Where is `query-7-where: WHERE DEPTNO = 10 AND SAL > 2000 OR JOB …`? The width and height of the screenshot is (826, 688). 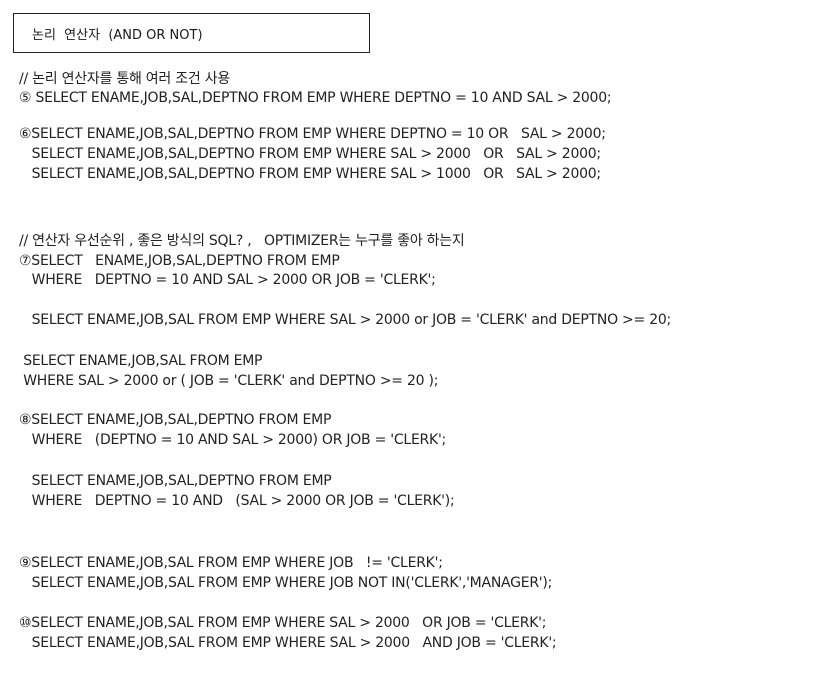 query-7-where: WHERE DEPTNO = 10 AND SAL > 2000 OR JOB … is located at coordinates (227, 280).